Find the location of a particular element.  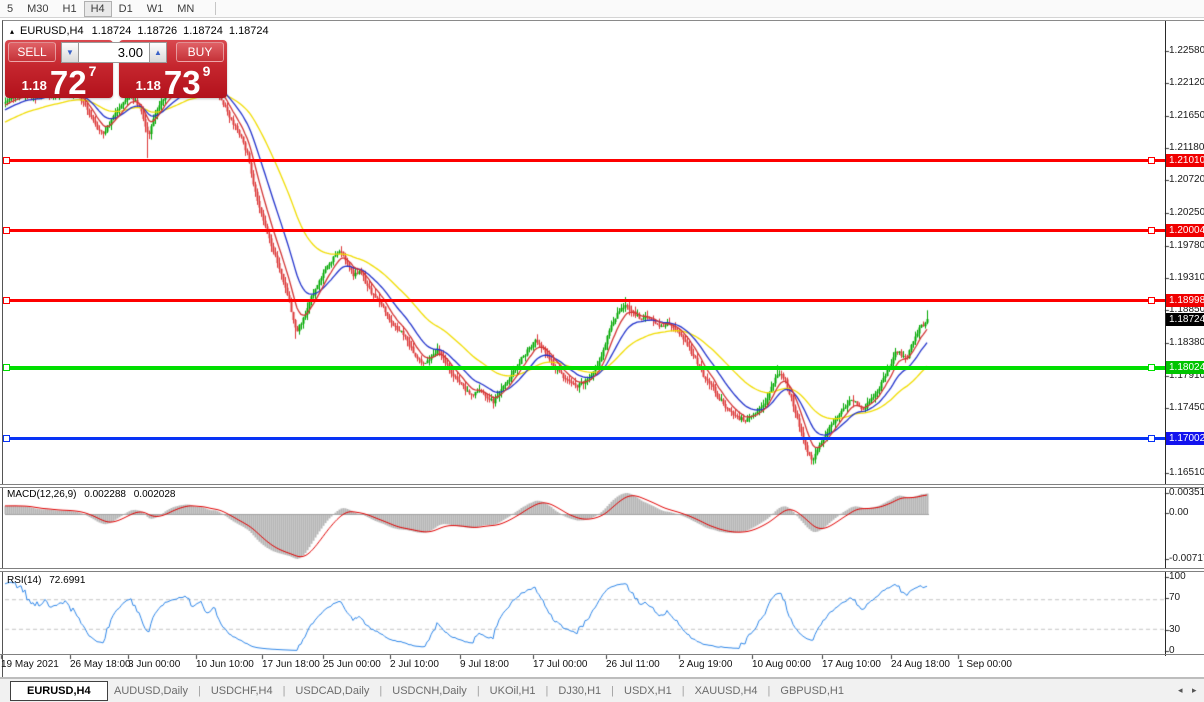

macd-main-value: 0.002288 is located at coordinates (105, 494).